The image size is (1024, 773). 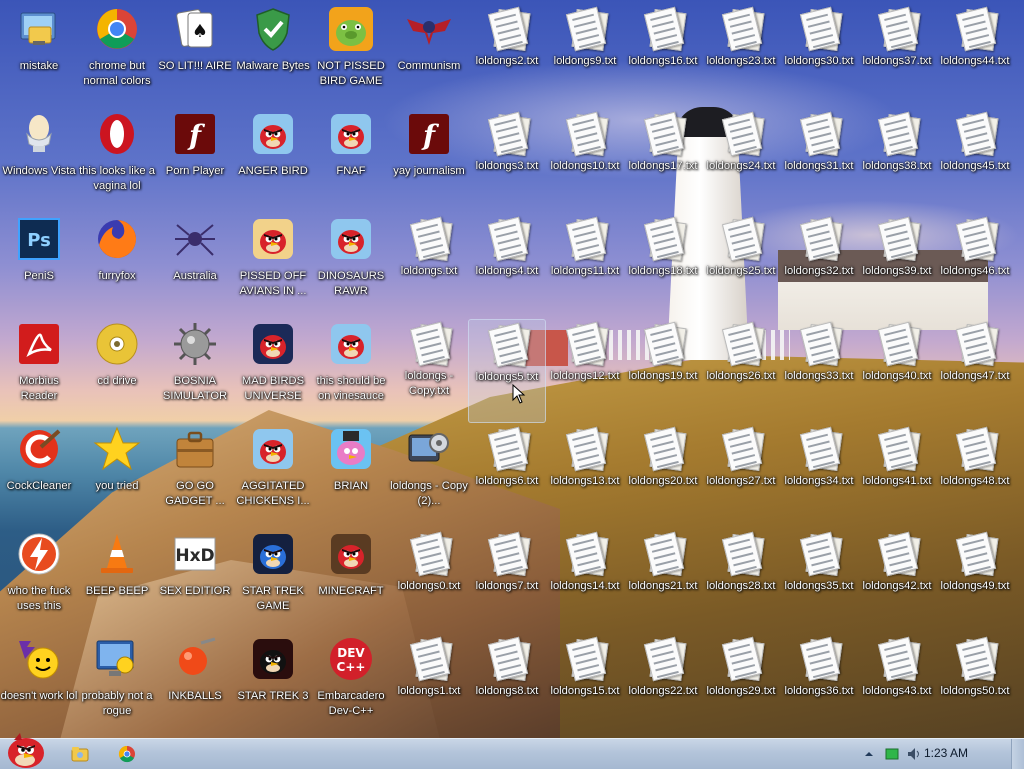 What do you see at coordinates (585, 161) in the screenshot?
I see `desktop-text-file: loldongs10.txt` at bounding box center [585, 161].